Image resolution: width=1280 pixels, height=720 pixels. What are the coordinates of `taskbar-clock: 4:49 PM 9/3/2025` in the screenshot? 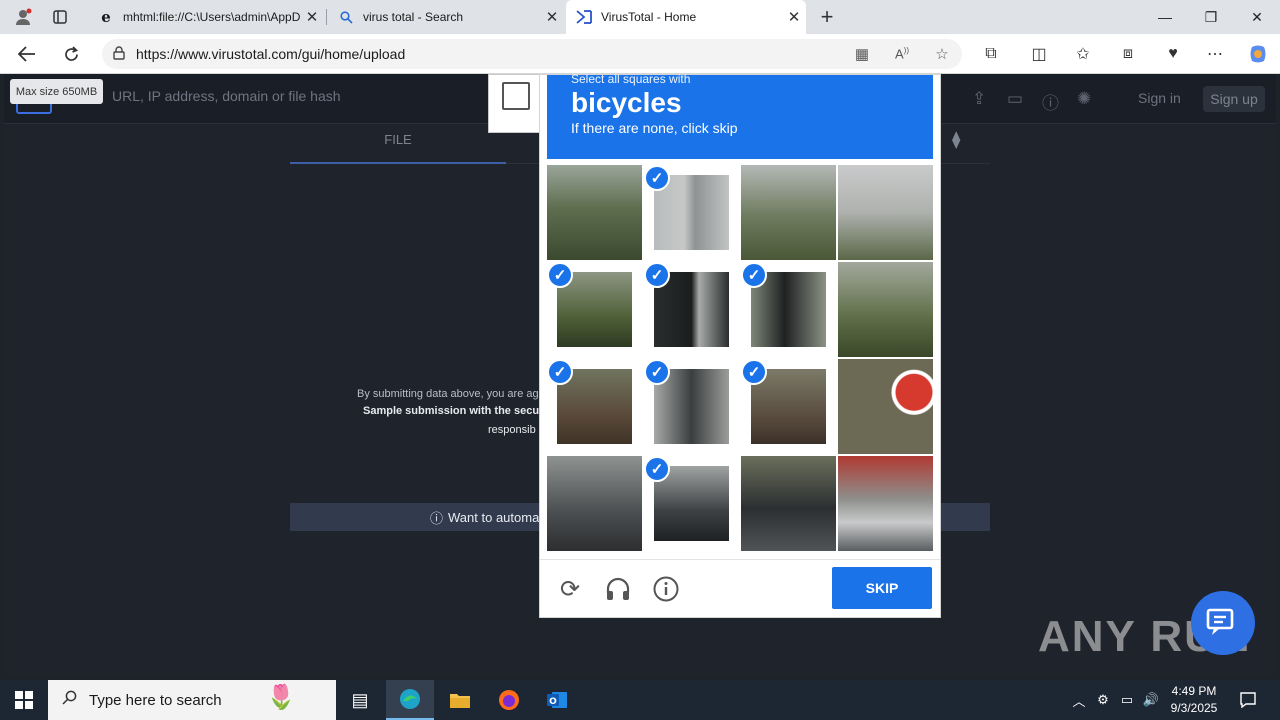 It's located at (1194, 700).